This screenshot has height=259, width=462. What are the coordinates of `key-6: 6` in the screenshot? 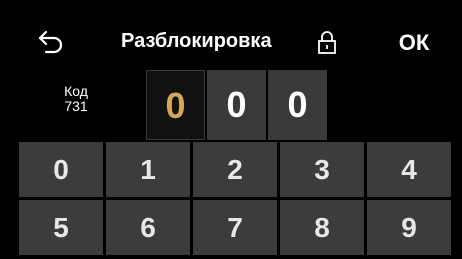 It's located at (148, 227).